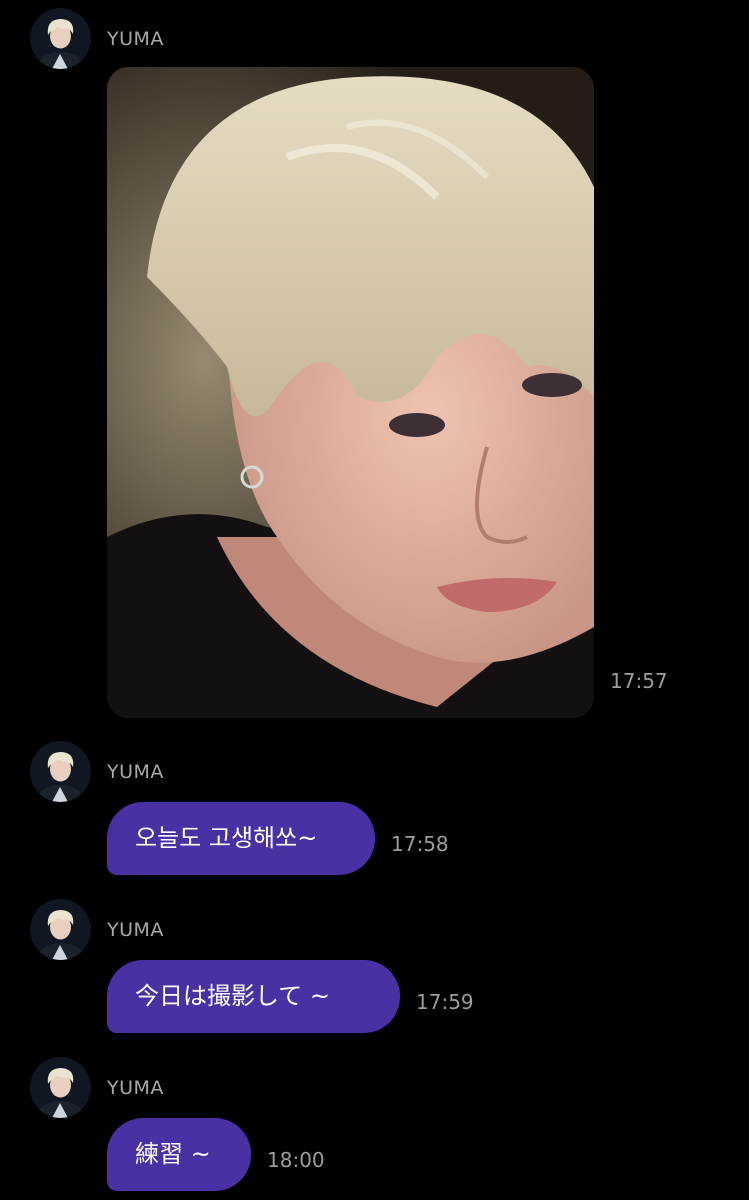 The width and height of the screenshot is (749, 1200). What do you see at coordinates (420, 844) in the screenshot?
I see `message-timestamp: 17:58` at bounding box center [420, 844].